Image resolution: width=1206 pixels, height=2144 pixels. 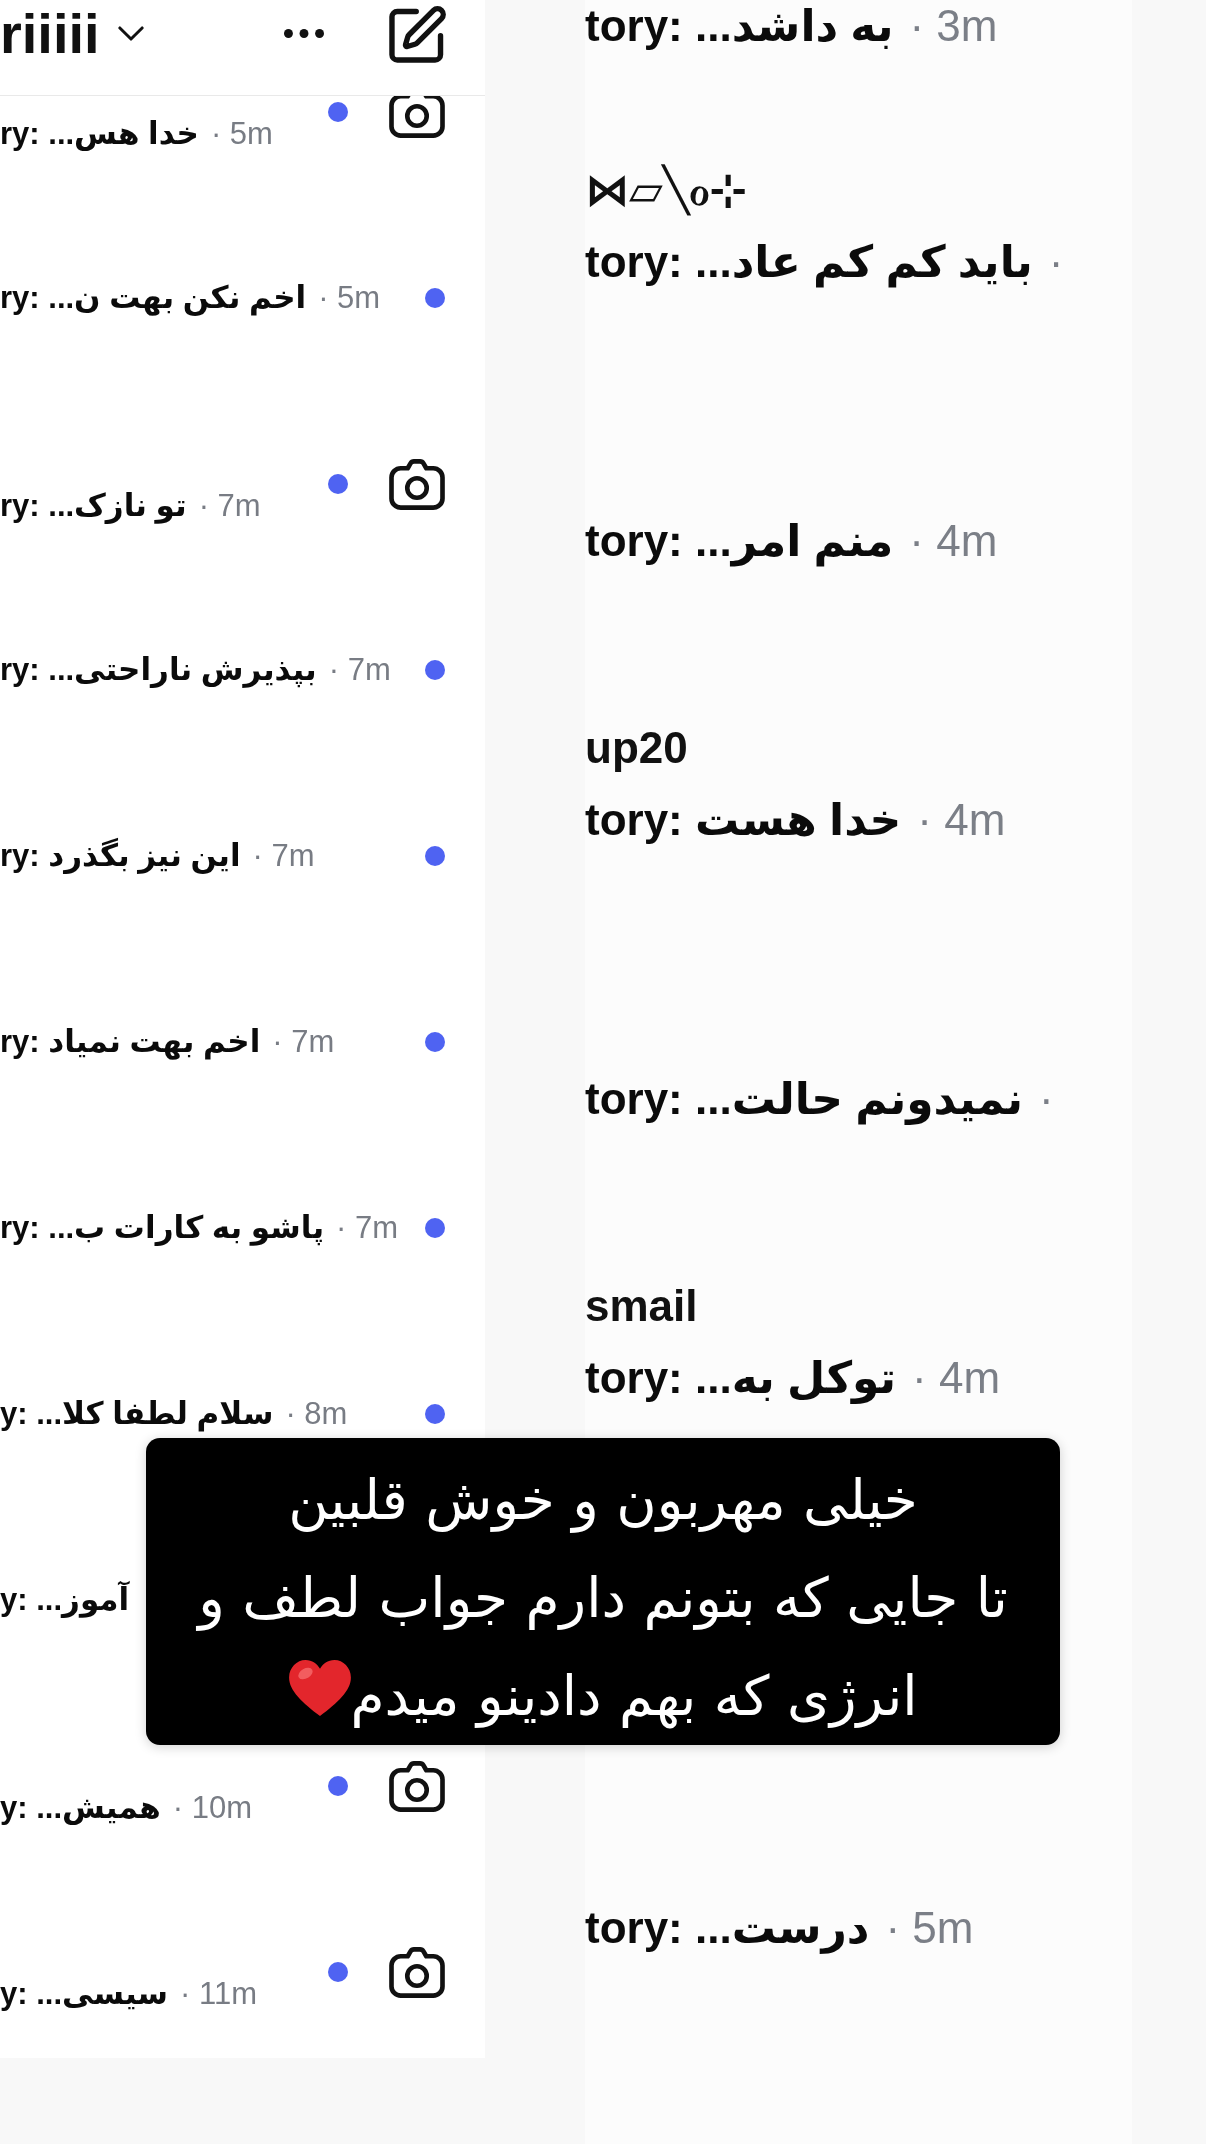 What do you see at coordinates (666, 190) in the screenshot?
I see `username: ⋈▱╲ℴ⊹` at bounding box center [666, 190].